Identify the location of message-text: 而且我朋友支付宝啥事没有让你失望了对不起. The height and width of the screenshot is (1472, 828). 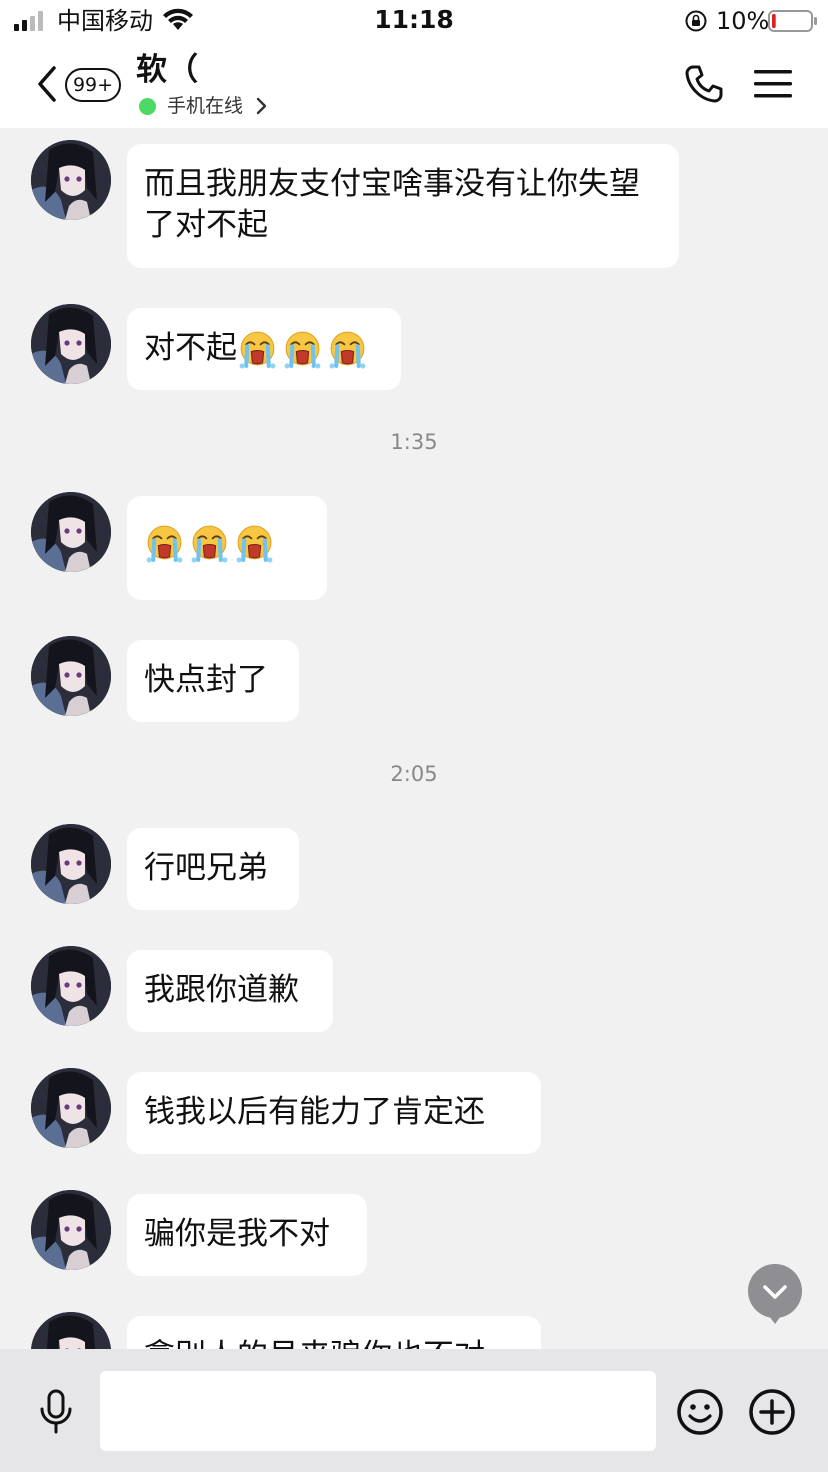
(392, 204).